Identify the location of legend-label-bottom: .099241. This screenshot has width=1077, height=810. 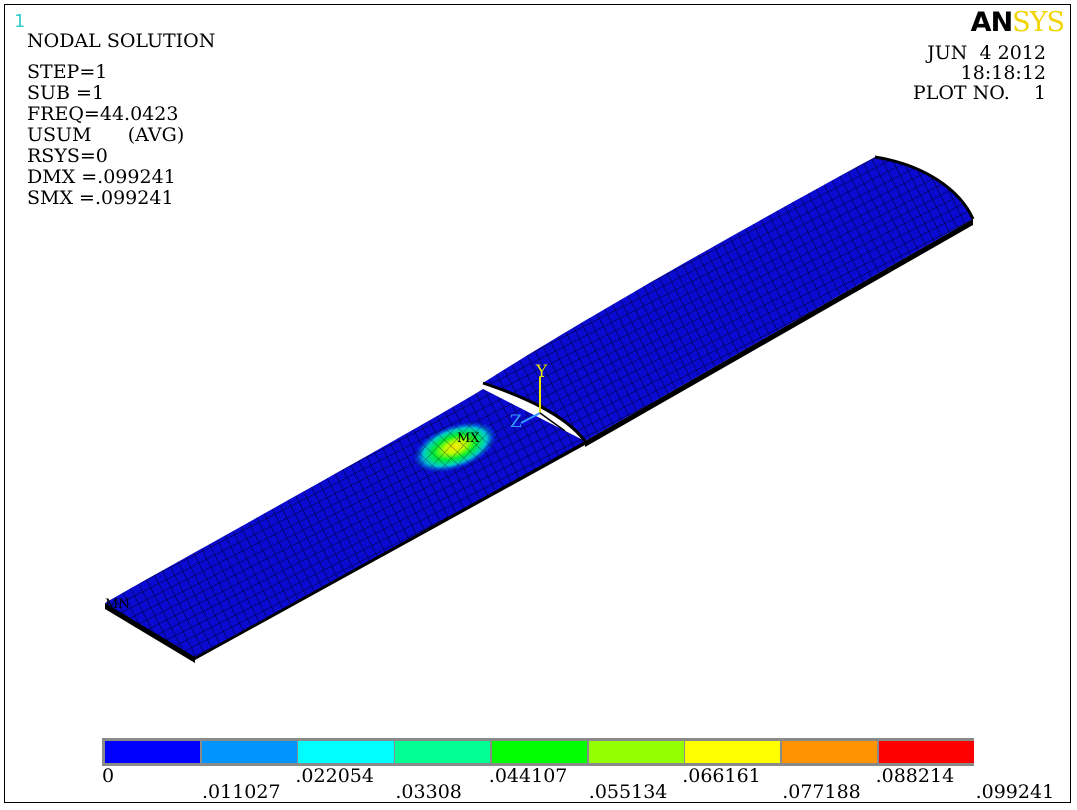
(1015, 792).